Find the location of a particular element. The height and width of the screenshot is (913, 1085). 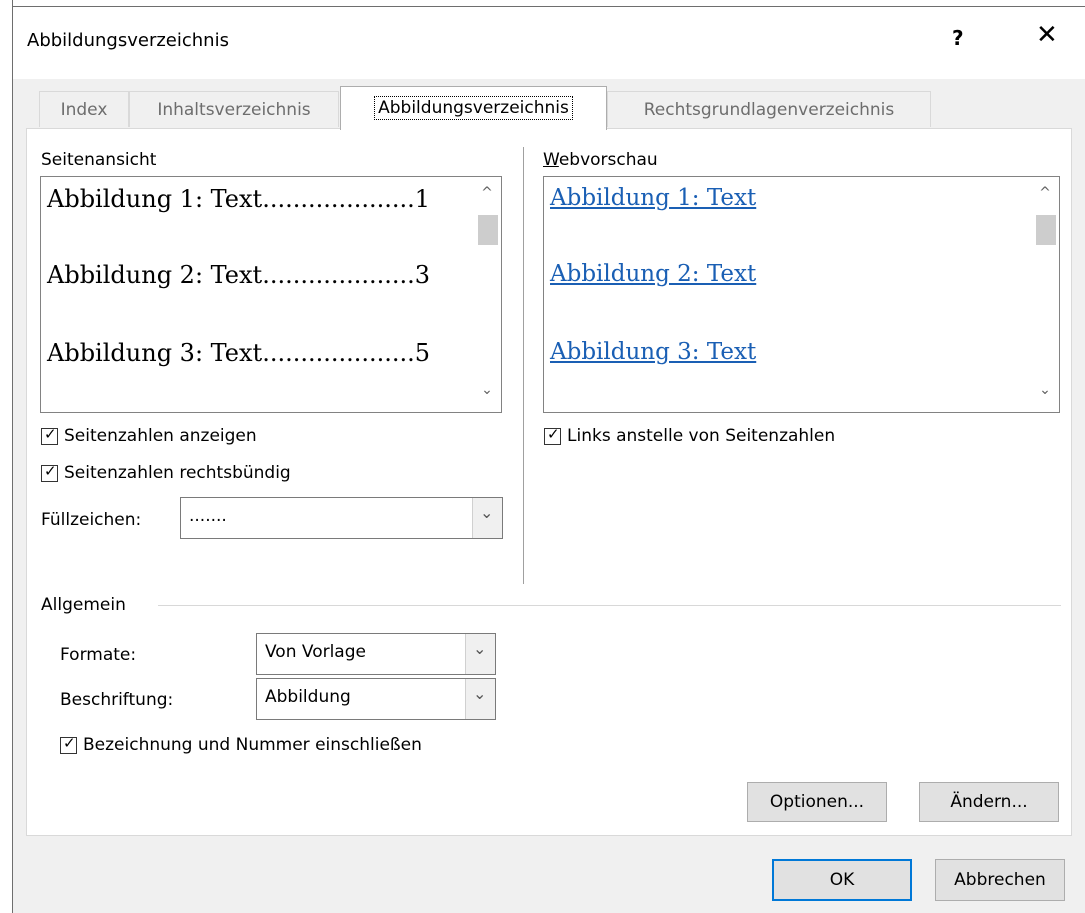

include-label-checkbox: ✓ is located at coordinates (68, 744).